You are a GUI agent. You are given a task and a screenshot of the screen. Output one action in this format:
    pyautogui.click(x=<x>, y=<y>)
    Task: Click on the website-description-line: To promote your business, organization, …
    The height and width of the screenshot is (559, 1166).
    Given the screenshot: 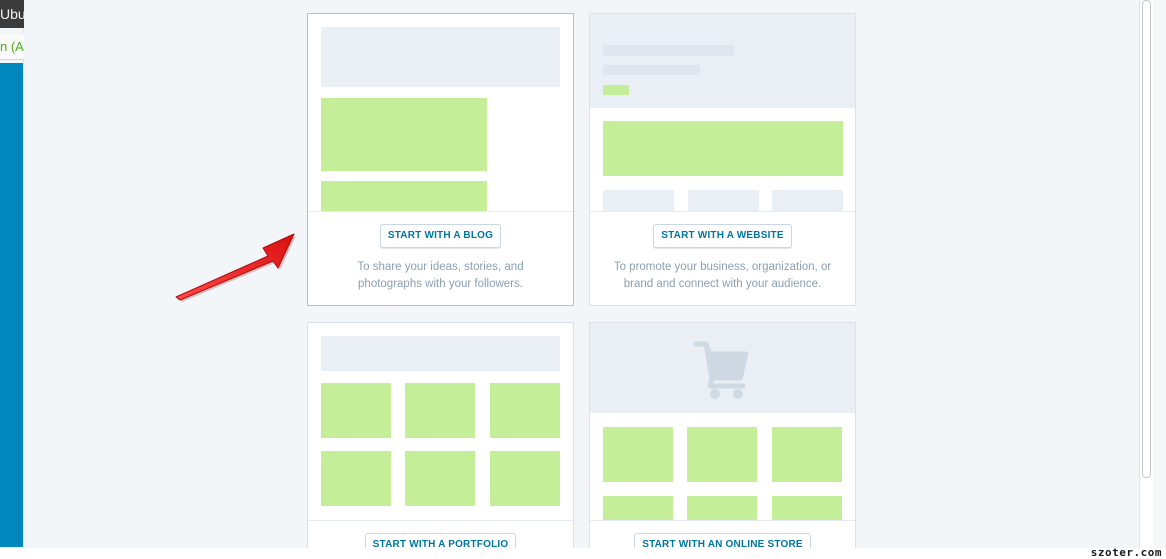 What is the action you would take?
    pyautogui.click(x=722, y=267)
    